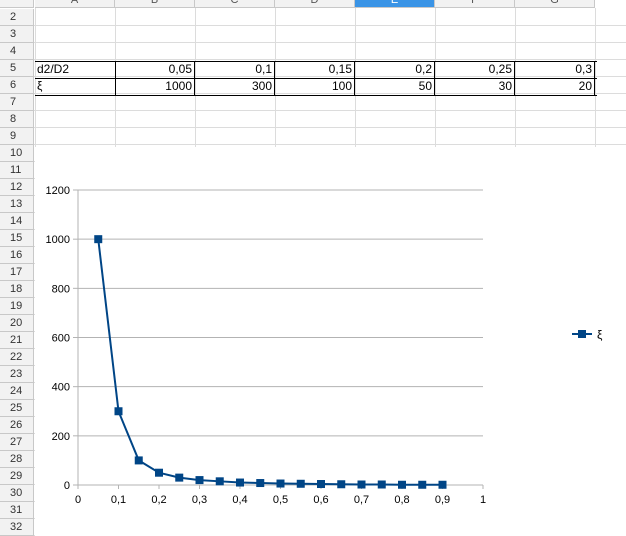 The width and height of the screenshot is (626, 536). What do you see at coordinates (395, 86) in the screenshot?
I see `cell-e6: 50` at bounding box center [395, 86].